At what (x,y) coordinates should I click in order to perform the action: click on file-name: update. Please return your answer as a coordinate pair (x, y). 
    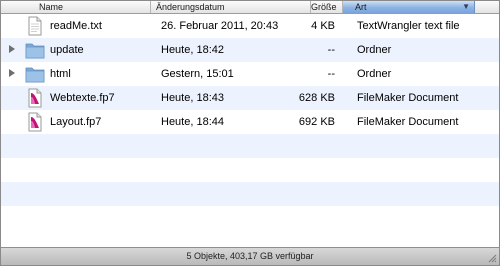
    Looking at the image, I should click on (67, 50).